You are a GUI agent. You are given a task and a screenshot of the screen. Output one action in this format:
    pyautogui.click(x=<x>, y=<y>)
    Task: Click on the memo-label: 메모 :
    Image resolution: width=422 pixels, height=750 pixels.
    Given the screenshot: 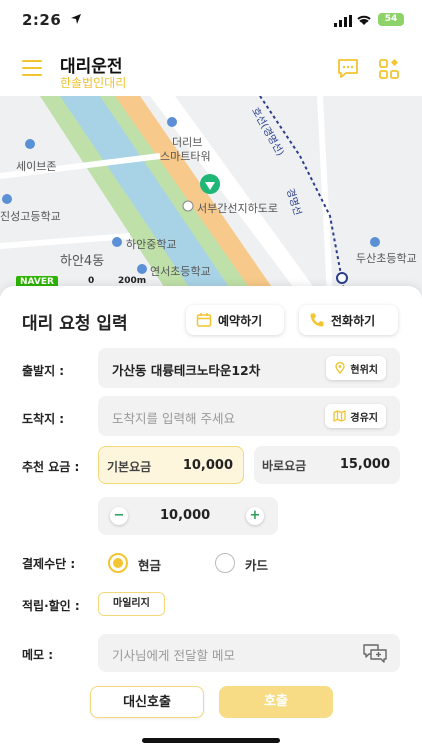 What is the action you would take?
    pyautogui.click(x=38, y=655)
    